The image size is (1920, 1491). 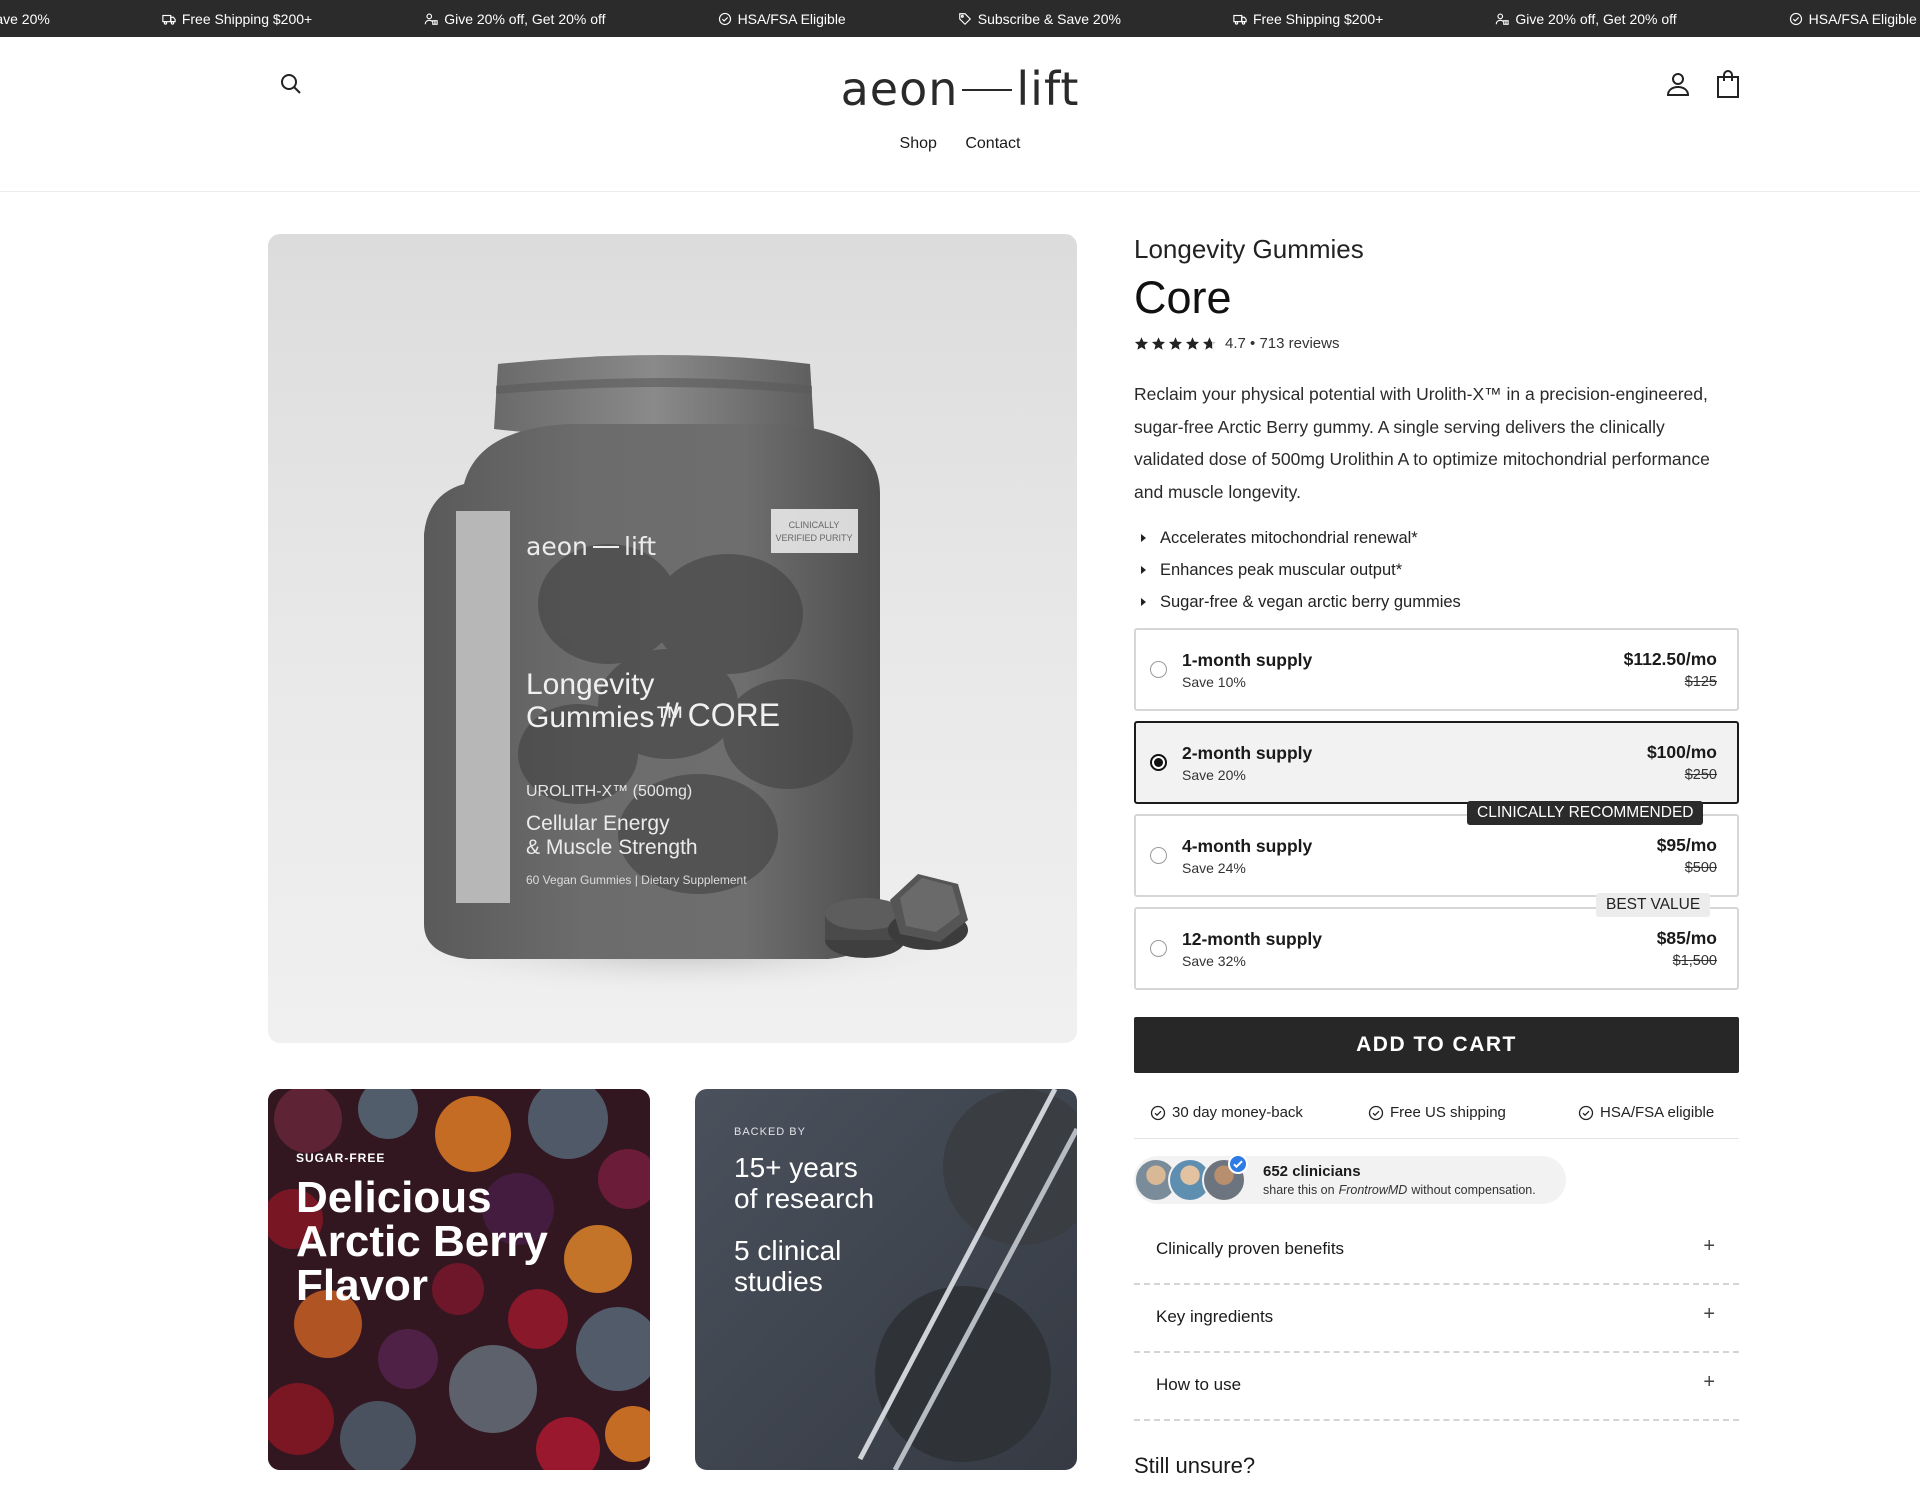 I want to click on option-savings: Save 20%, so click(x=1214, y=775).